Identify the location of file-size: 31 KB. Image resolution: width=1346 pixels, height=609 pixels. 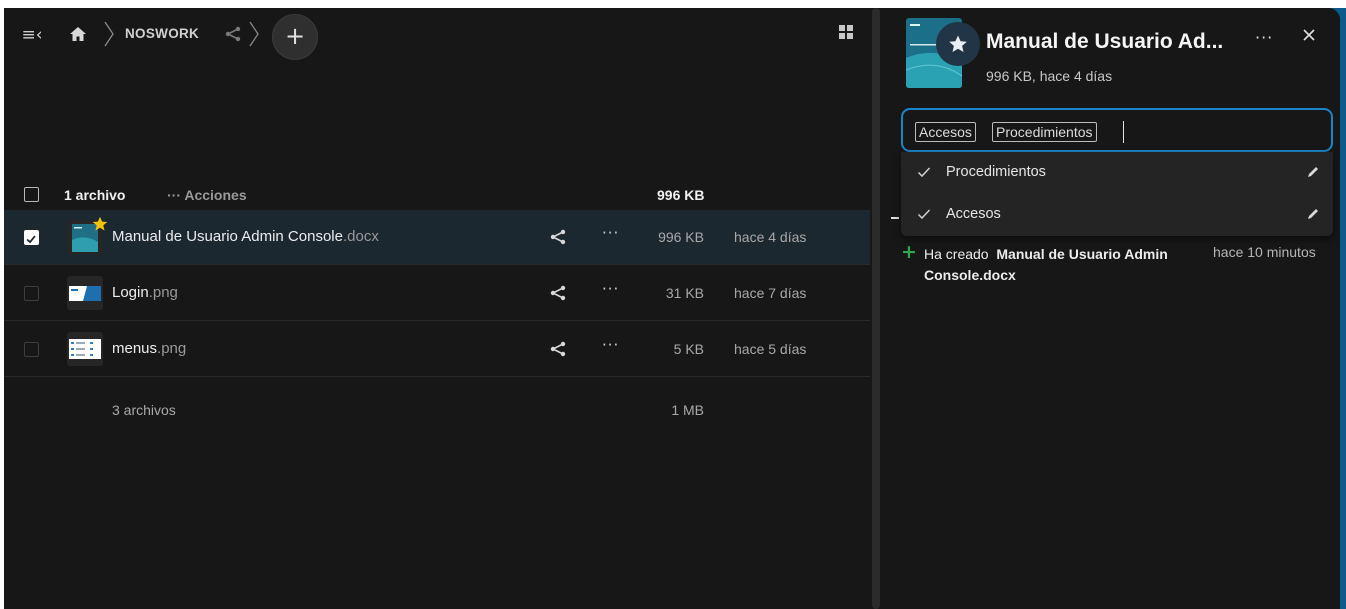
(684, 293).